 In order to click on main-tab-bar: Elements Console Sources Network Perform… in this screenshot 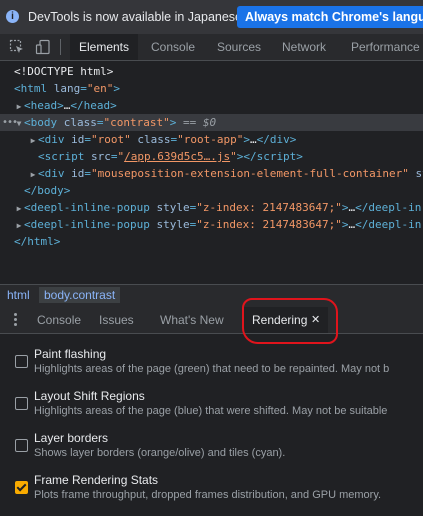, I will do `click(211, 47)`.